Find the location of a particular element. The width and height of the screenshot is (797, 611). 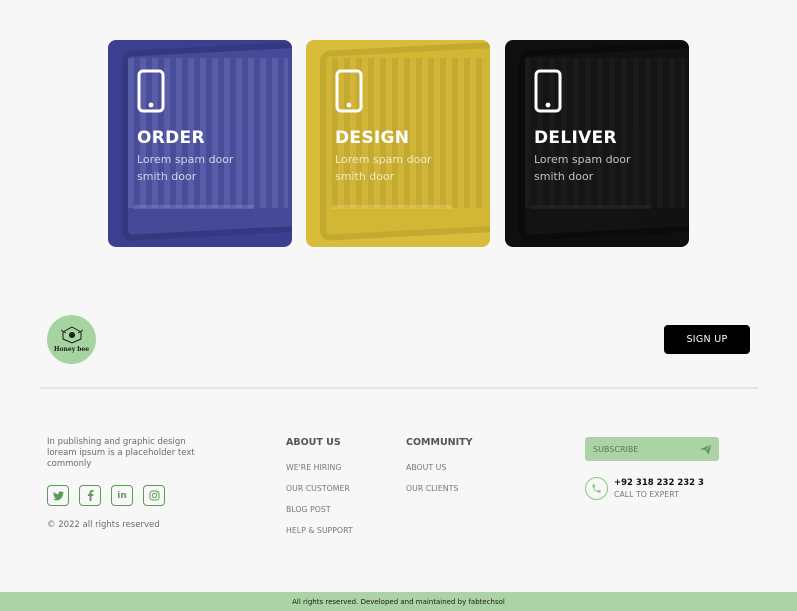

community-heading: COMMUNITY is located at coordinates (439, 442).